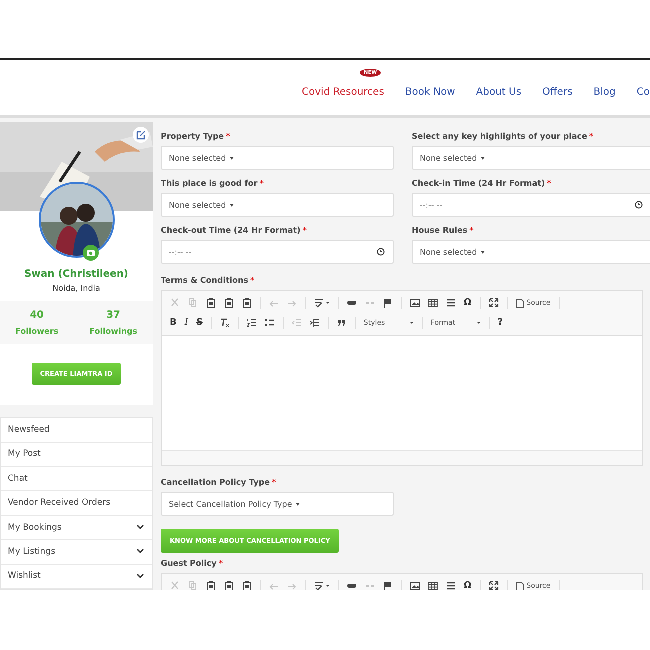 The image size is (650, 650). I want to click on toolbar-button: B, so click(173, 323).